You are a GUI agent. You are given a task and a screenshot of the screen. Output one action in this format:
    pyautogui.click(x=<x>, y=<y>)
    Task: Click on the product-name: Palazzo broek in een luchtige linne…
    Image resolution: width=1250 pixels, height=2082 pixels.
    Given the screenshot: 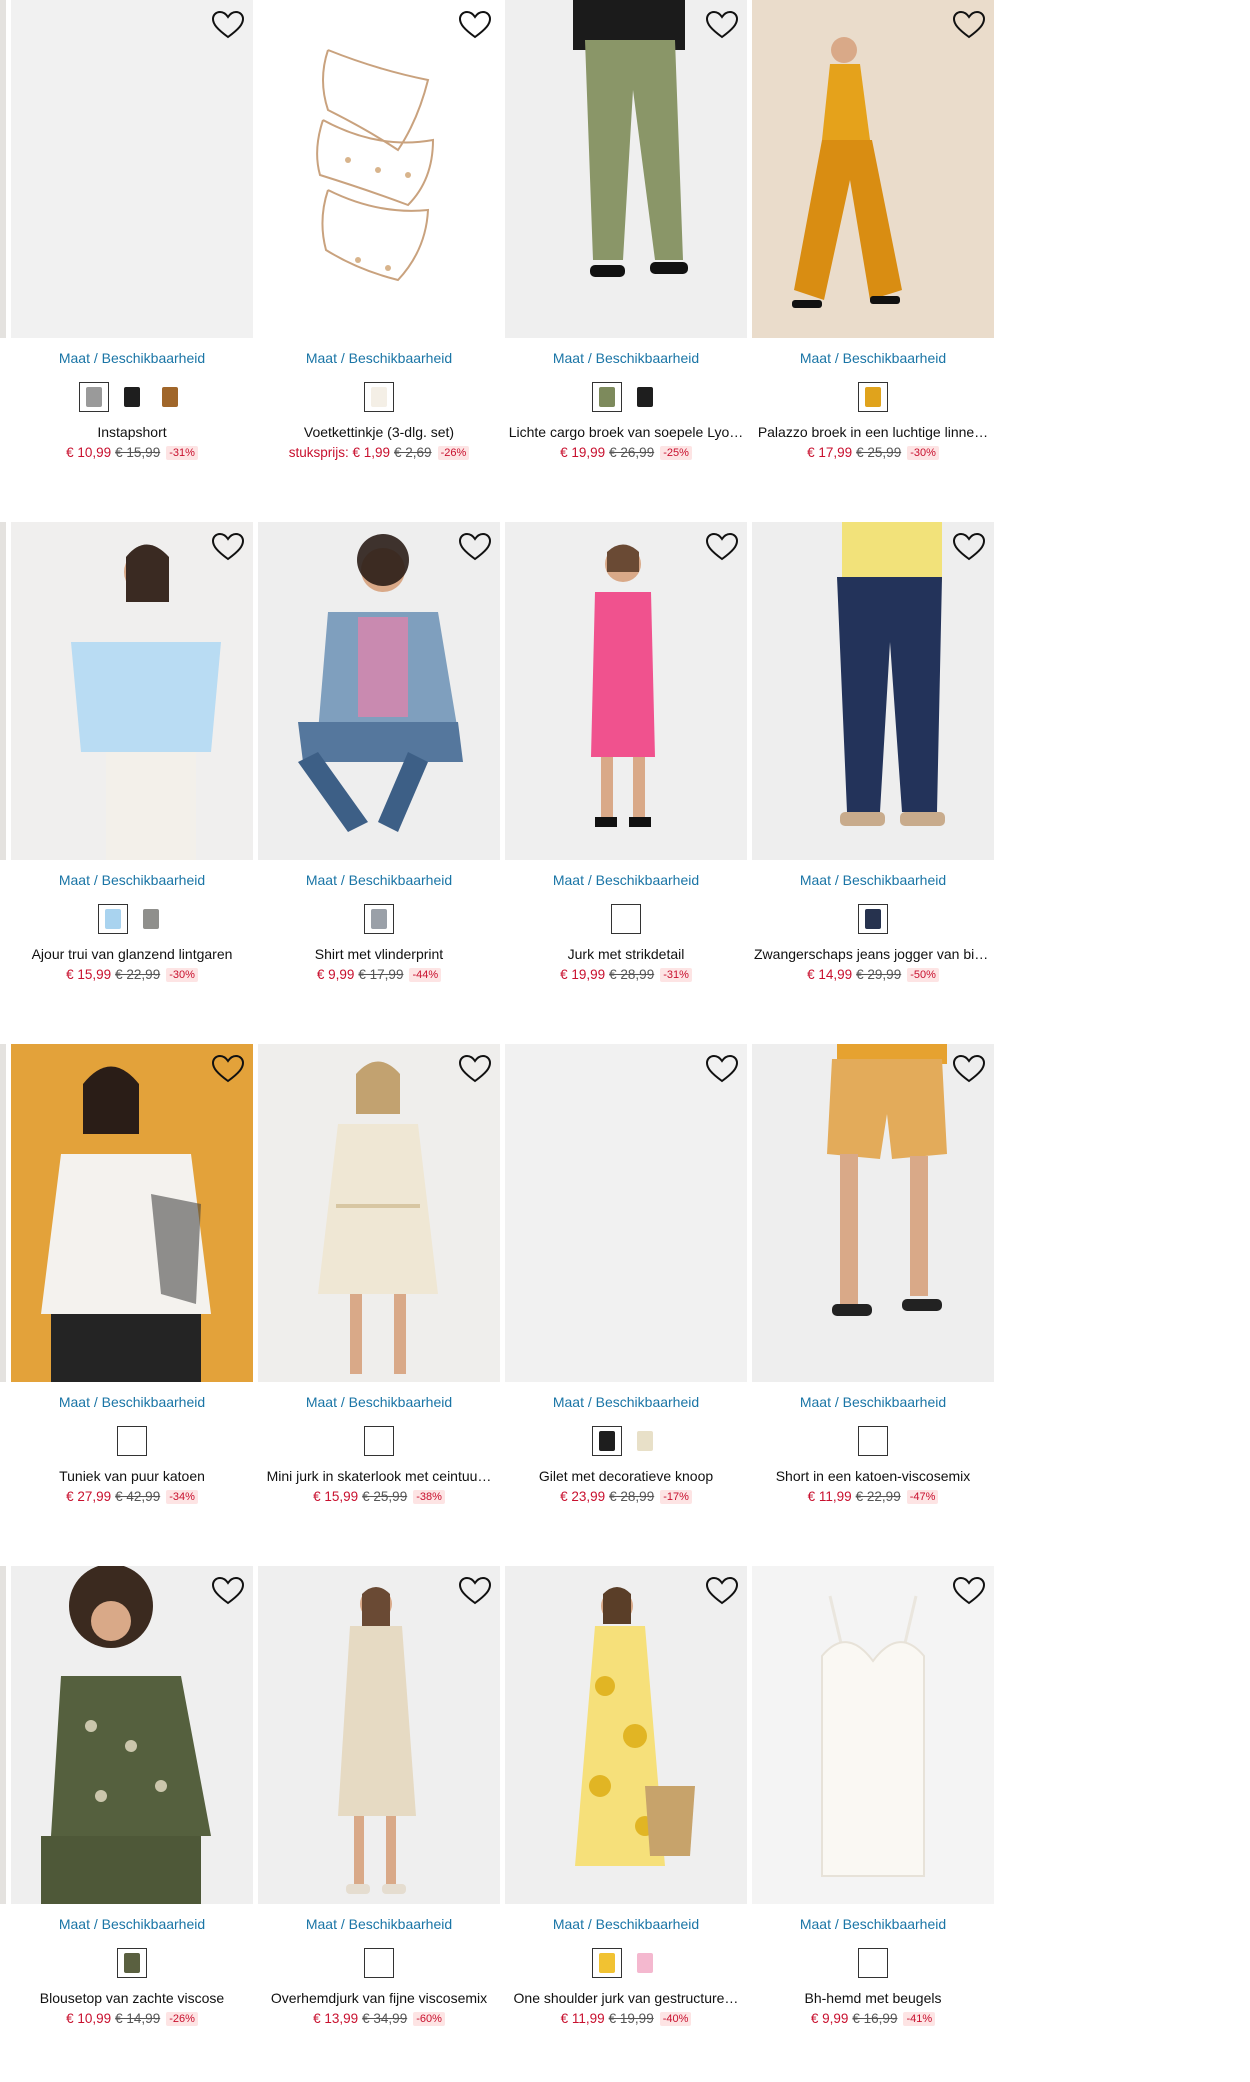 What is the action you would take?
    pyautogui.click(x=873, y=432)
    